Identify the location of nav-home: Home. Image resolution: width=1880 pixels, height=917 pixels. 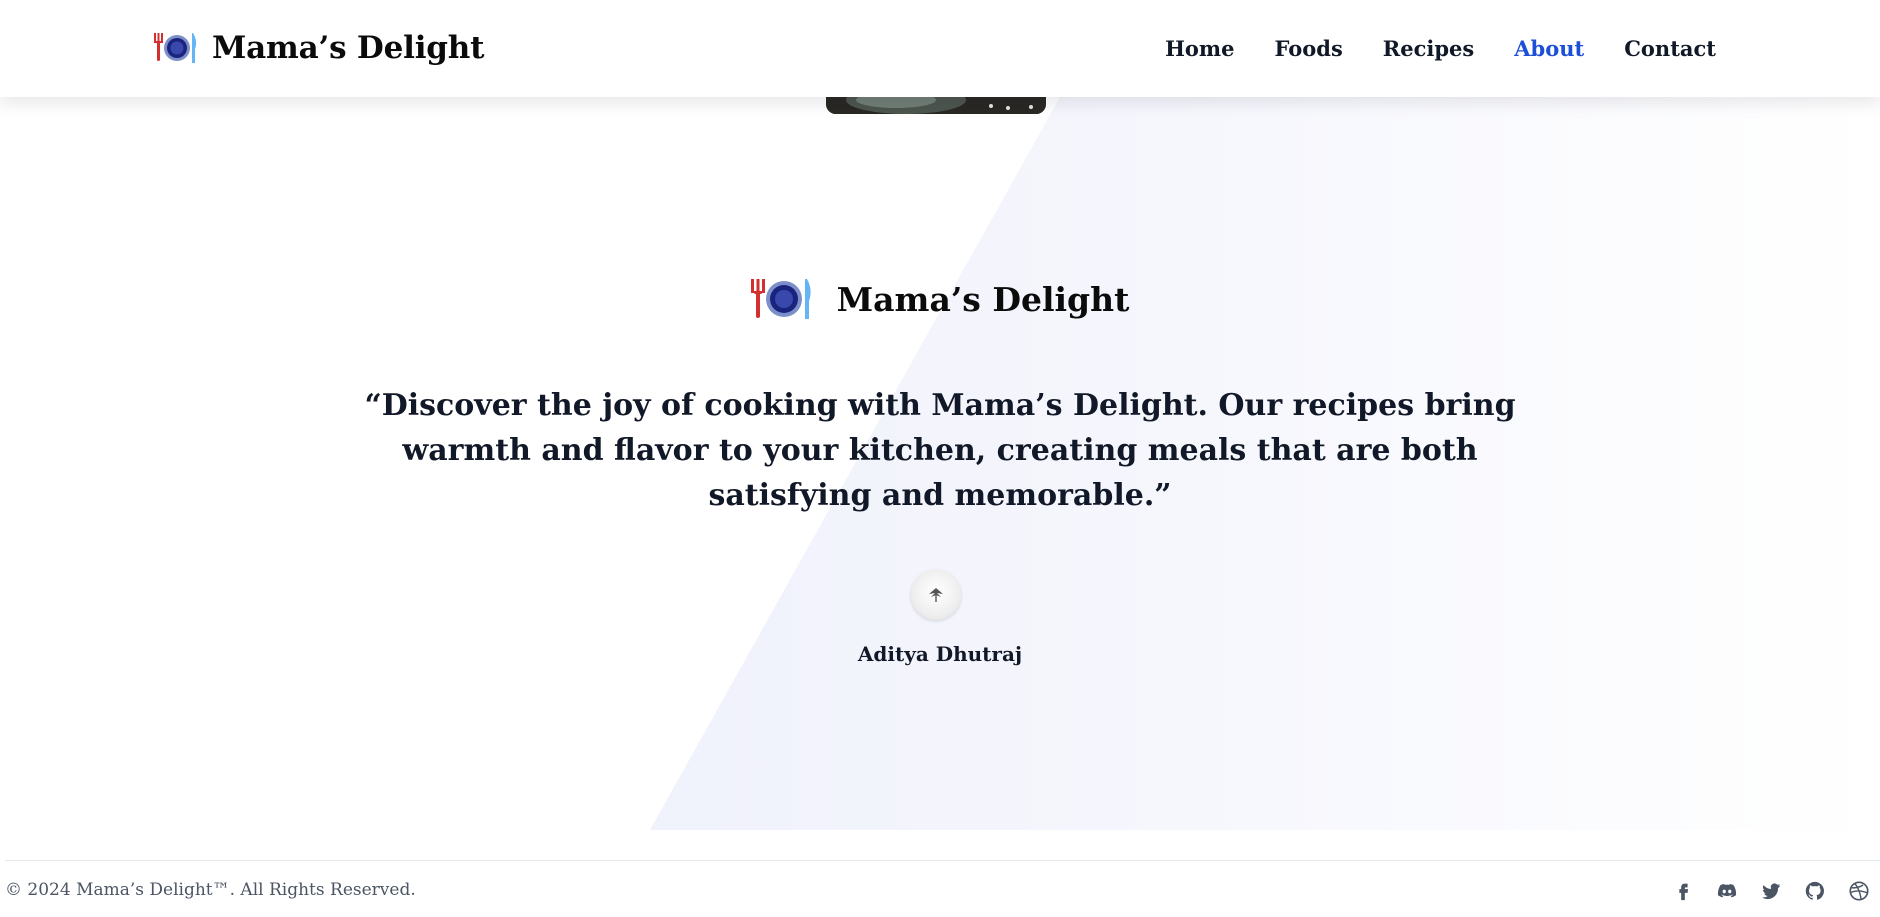
(1199, 48).